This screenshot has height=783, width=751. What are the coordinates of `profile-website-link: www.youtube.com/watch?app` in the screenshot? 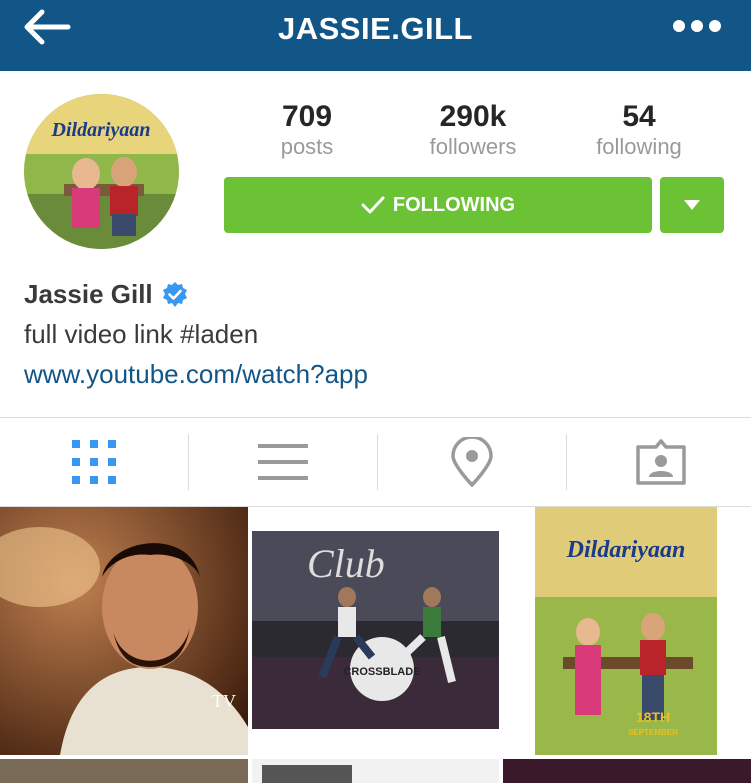 It's located at (196, 374).